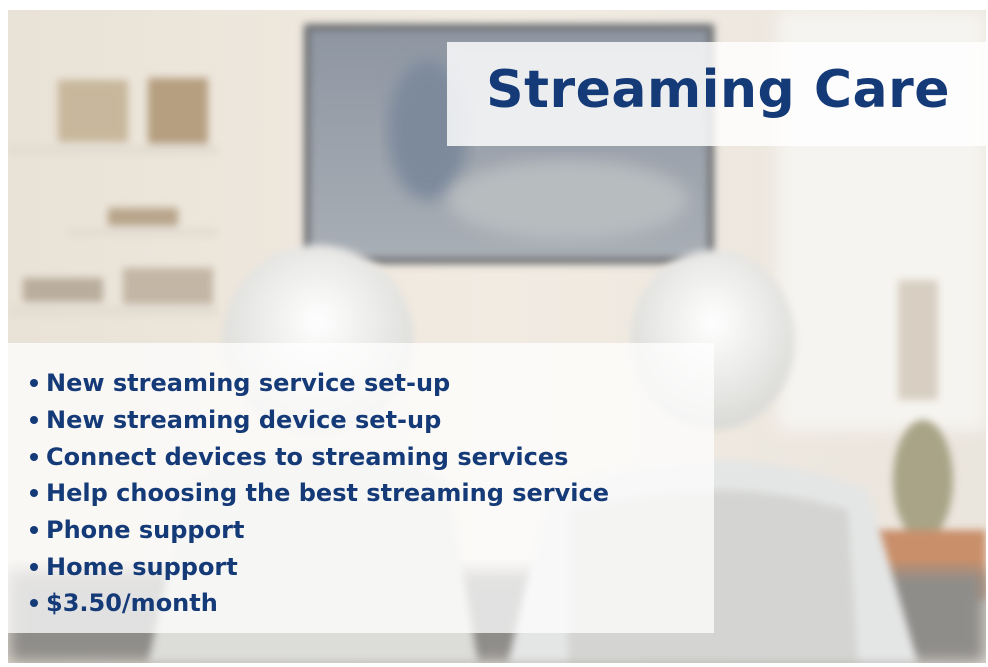  What do you see at coordinates (244, 420) in the screenshot?
I see `feature-text: New streaming device set-up` at bounding box center [244, 420].